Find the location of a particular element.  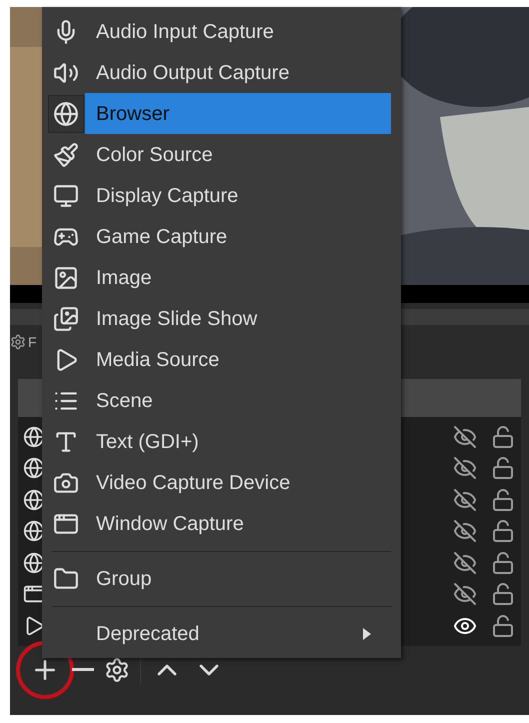

submenu-arrow-icon is located at coordinates (367, 634).